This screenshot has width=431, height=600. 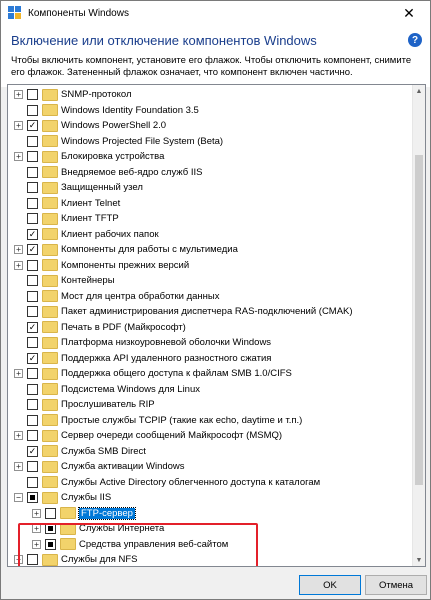 I want to click on feature-row: + Службы для NFS, so click(x=210, y=559).